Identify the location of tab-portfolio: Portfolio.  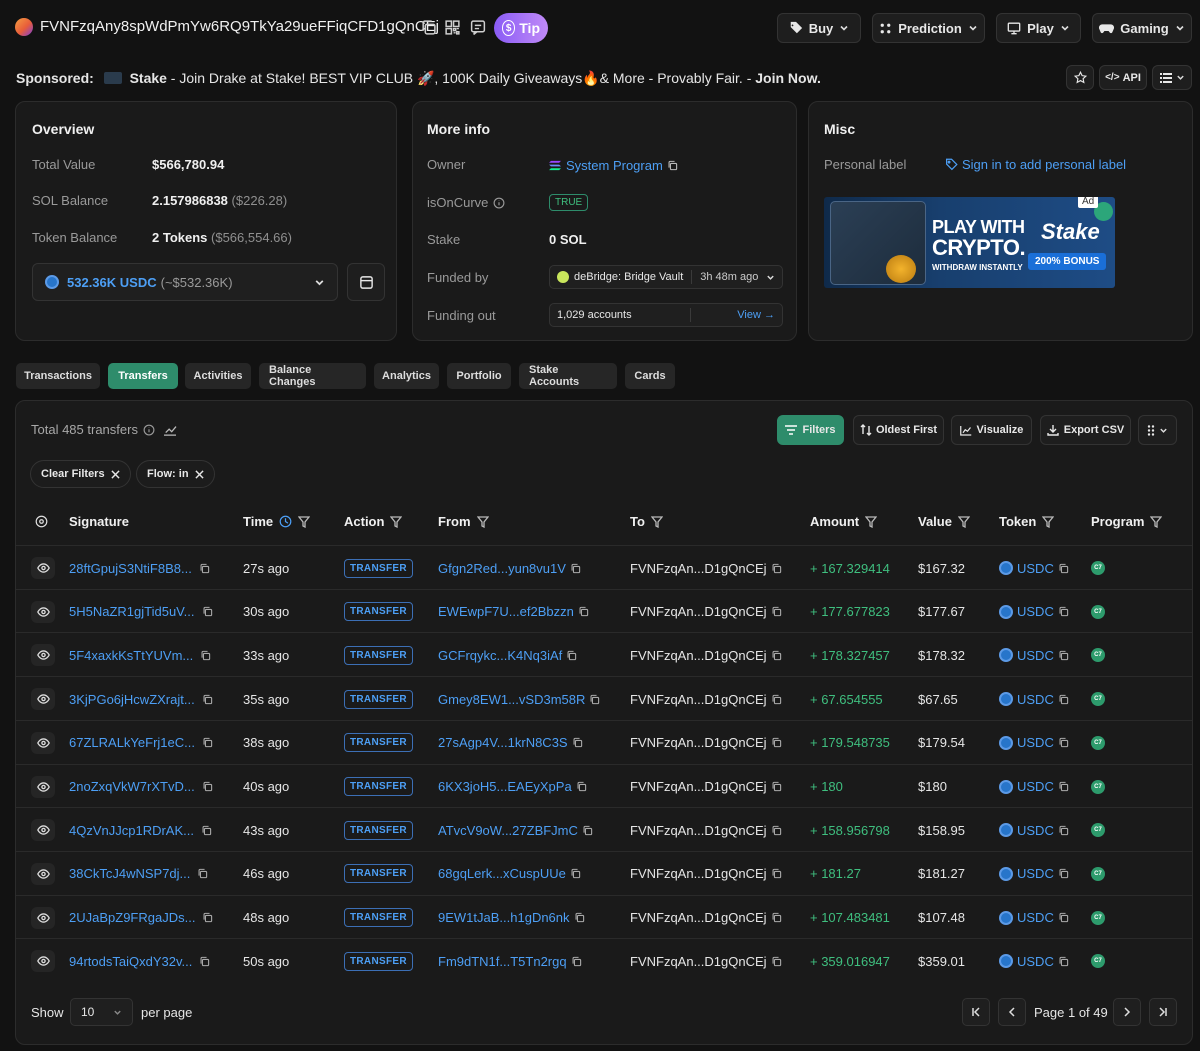
(479, 376).